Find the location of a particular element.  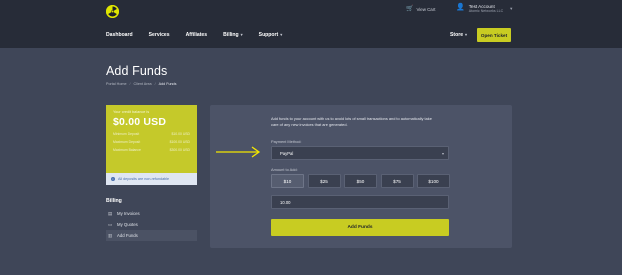

refund-notice: i All deposits are non-refundable is located at coordinates (151, 179).